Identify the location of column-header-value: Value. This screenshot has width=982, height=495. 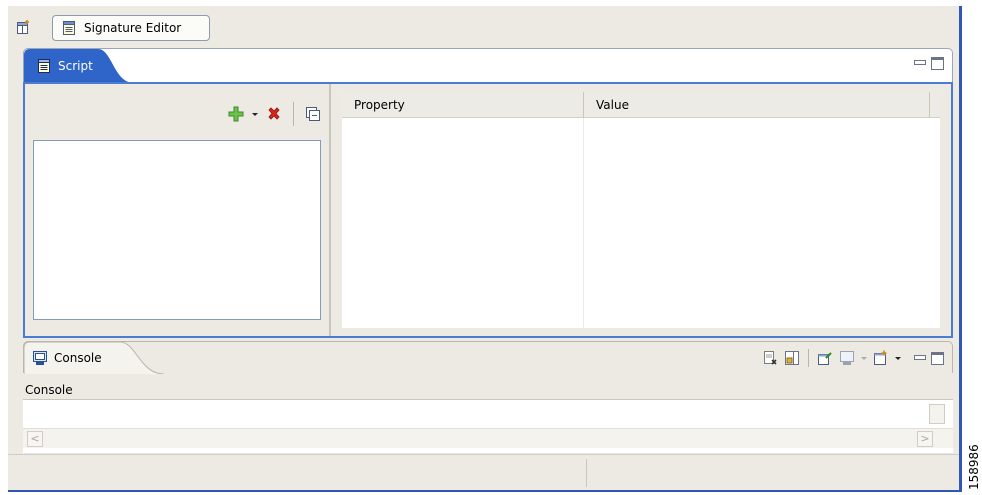
(757, 105).